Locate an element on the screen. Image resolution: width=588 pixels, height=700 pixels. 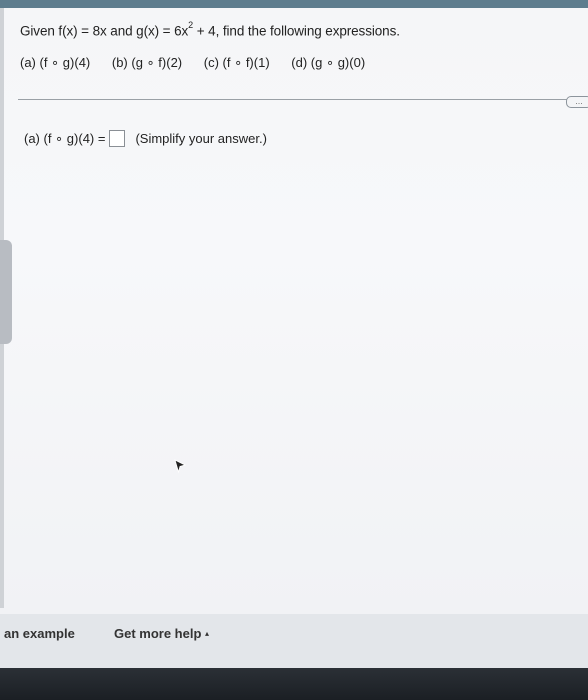
part-a: (a) (f ∘ g)(4) is located at coordinates (55, 62).